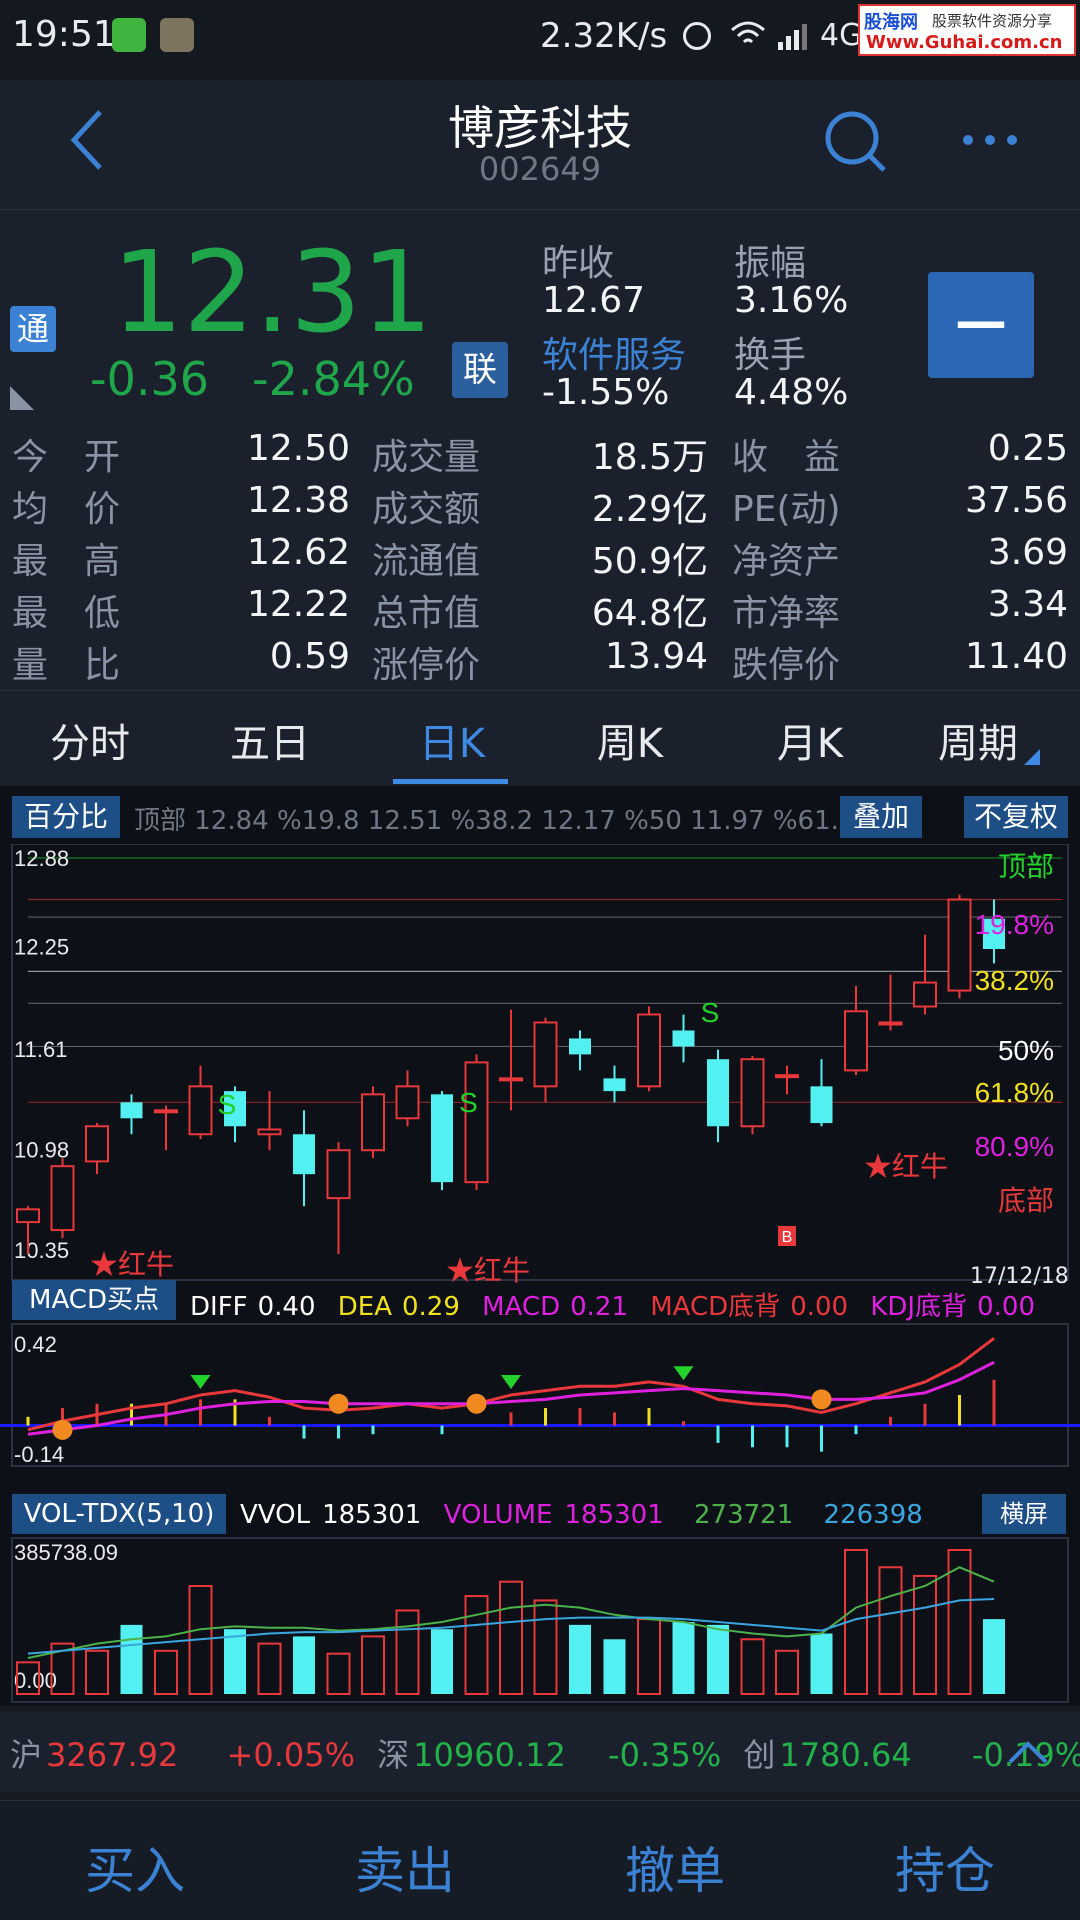 The image size is (1080, 1920). I want to click on quote-label: 流通值, so click(426, 561).